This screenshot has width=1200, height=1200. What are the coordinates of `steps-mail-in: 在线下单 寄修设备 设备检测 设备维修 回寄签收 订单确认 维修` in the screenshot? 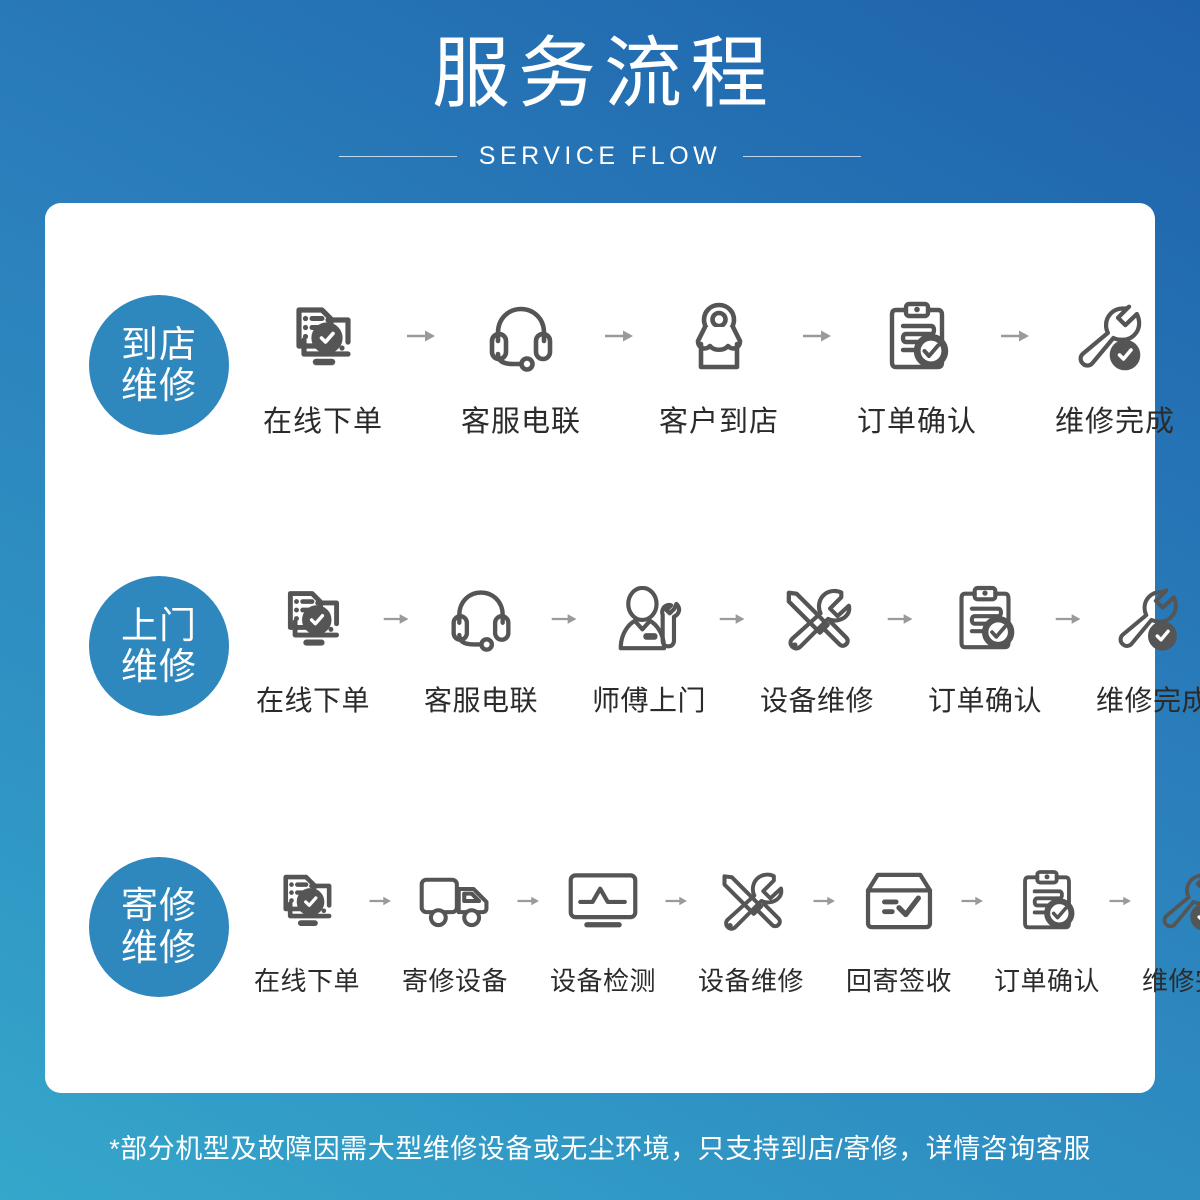 It's located at (723, 926).